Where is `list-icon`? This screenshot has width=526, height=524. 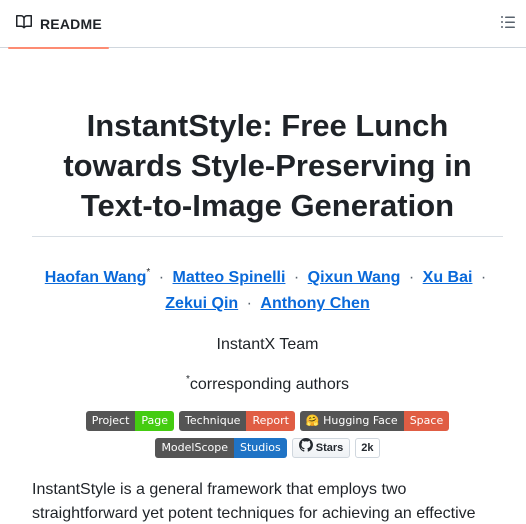 list-icon is located at coordinates (508, 24).